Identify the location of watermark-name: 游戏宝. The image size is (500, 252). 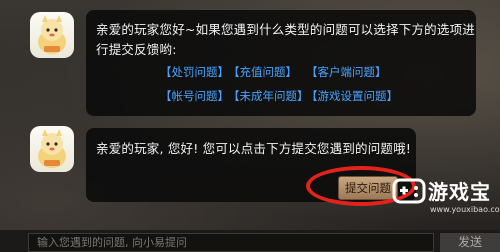
(459, 192).